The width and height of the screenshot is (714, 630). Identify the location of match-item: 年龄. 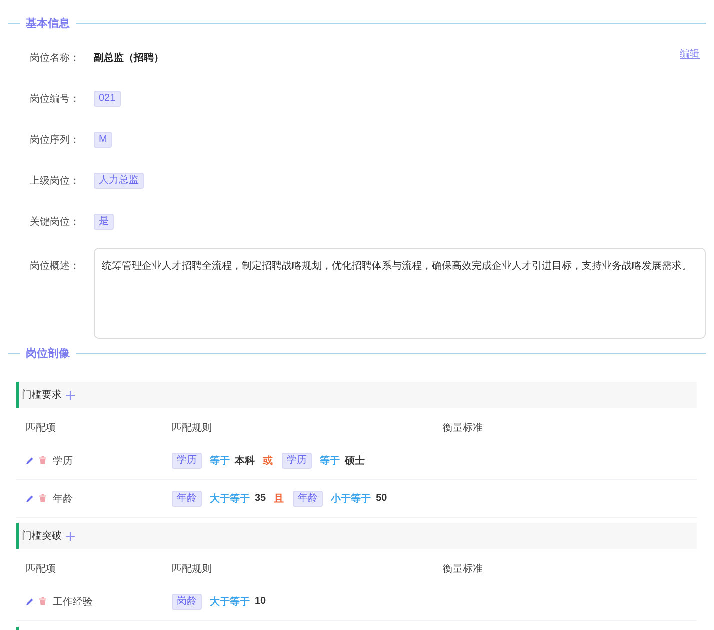
(63, 499).